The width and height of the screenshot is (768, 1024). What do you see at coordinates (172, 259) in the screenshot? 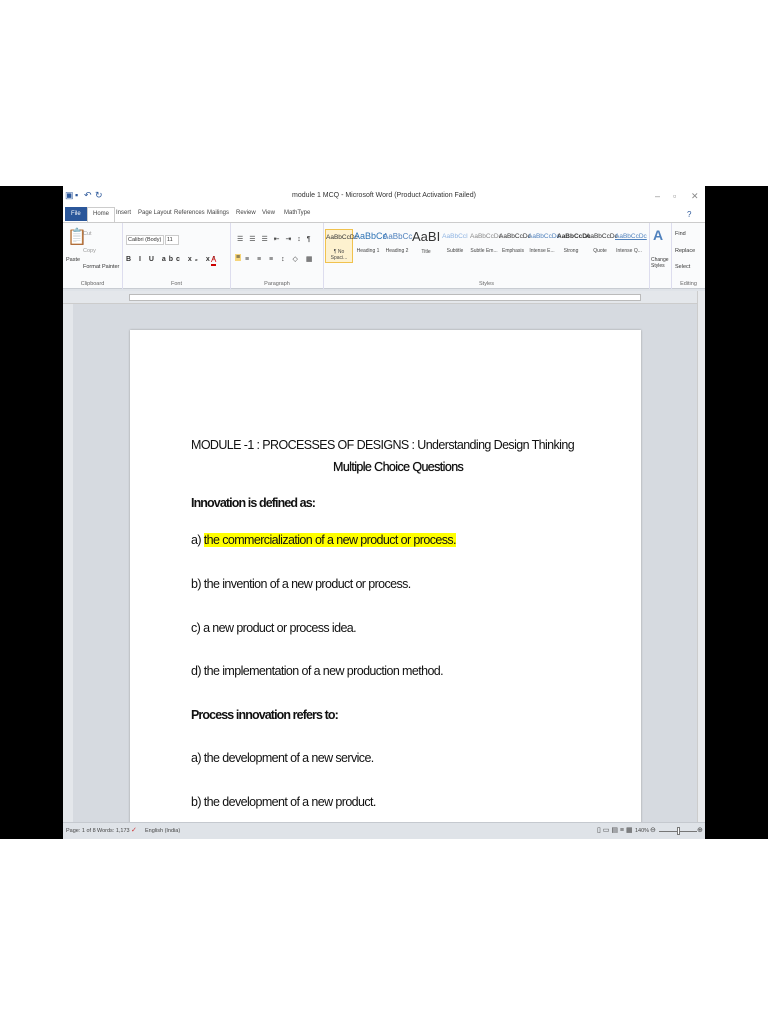
I see `format-buttons: B I U abc x₂ x²` at bounding box center [172, 259].